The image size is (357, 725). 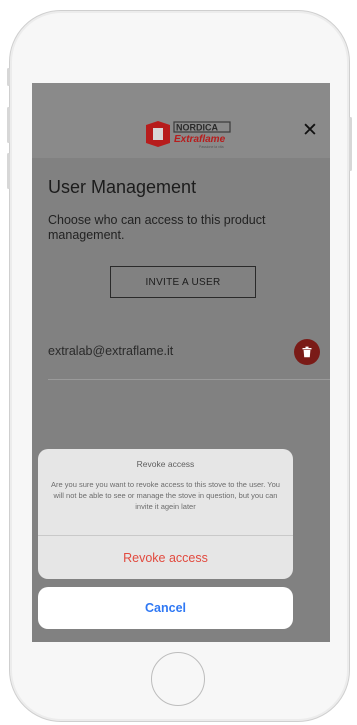 I want to click on side-button-silent, so click(x=8, y=77).